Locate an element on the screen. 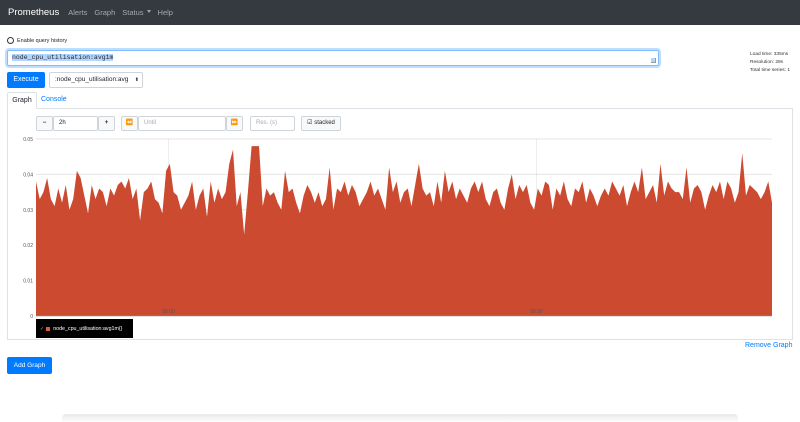  y-tick-label: 0.02 is located at coordinates (28, 246).